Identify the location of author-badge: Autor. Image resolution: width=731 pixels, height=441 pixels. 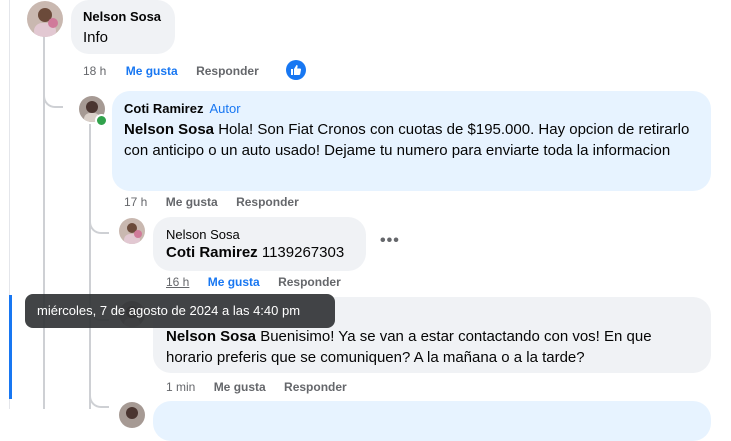
(225, 108).